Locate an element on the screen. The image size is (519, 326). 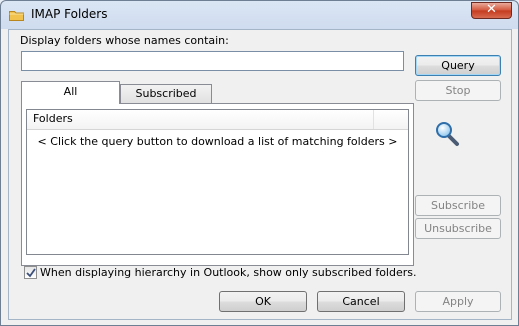
apply-button: Apply is located at coordinates (458, 301).